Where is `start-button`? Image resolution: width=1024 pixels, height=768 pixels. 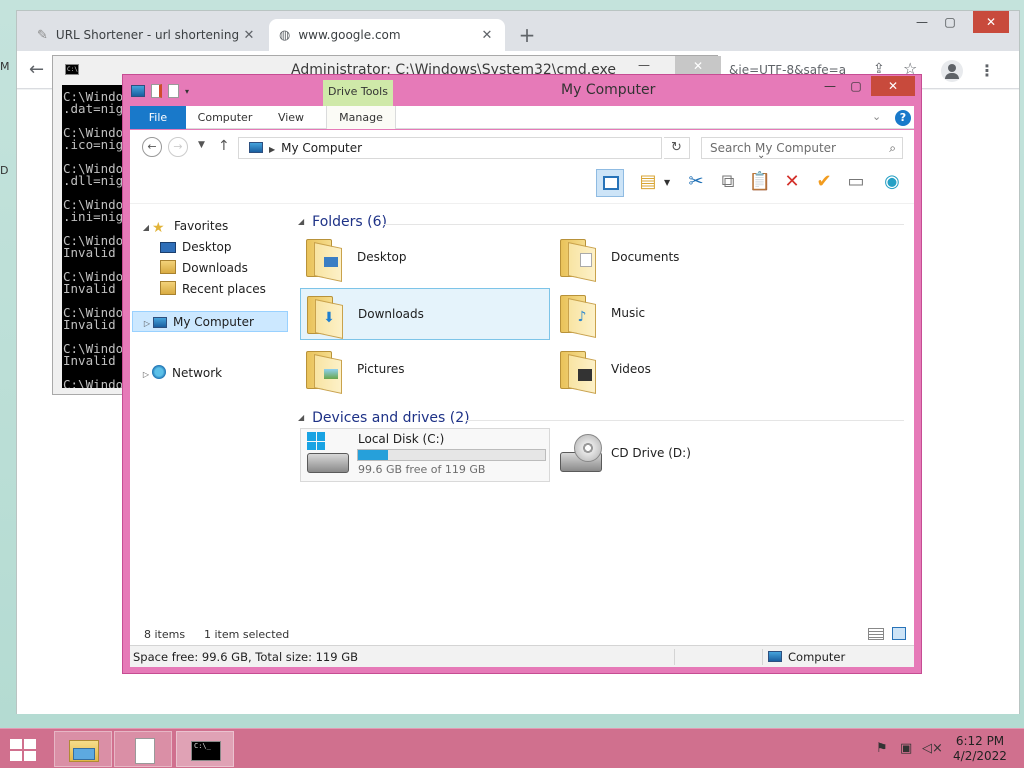 start-button is located at coordinates (23, 750).